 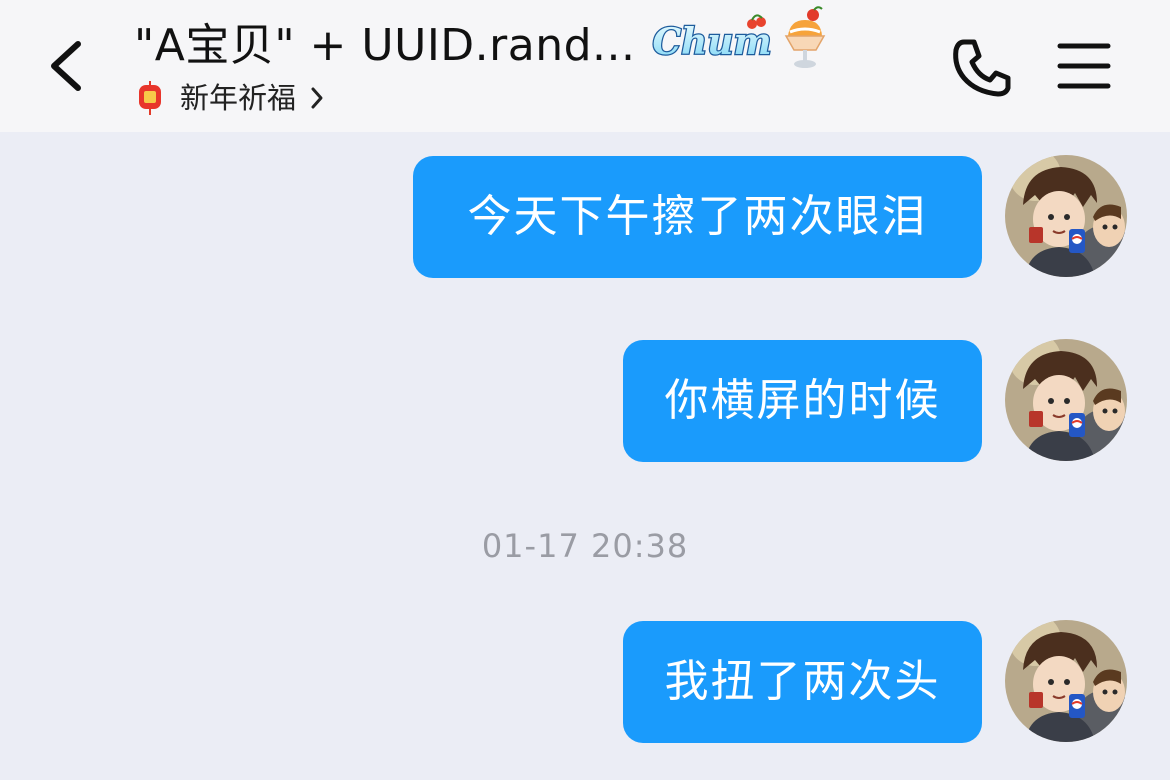 I want to click on message-bubble: 我扭了两次头, so click(x=802, y=682).